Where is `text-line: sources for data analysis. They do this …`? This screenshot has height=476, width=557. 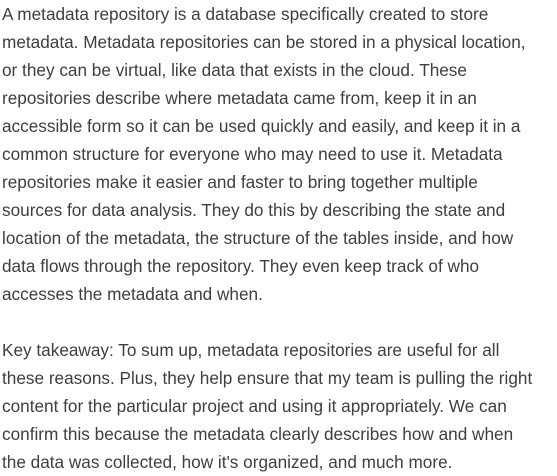
text-line: sources for data analysis. They do this … is located at coordinates (254, 210).